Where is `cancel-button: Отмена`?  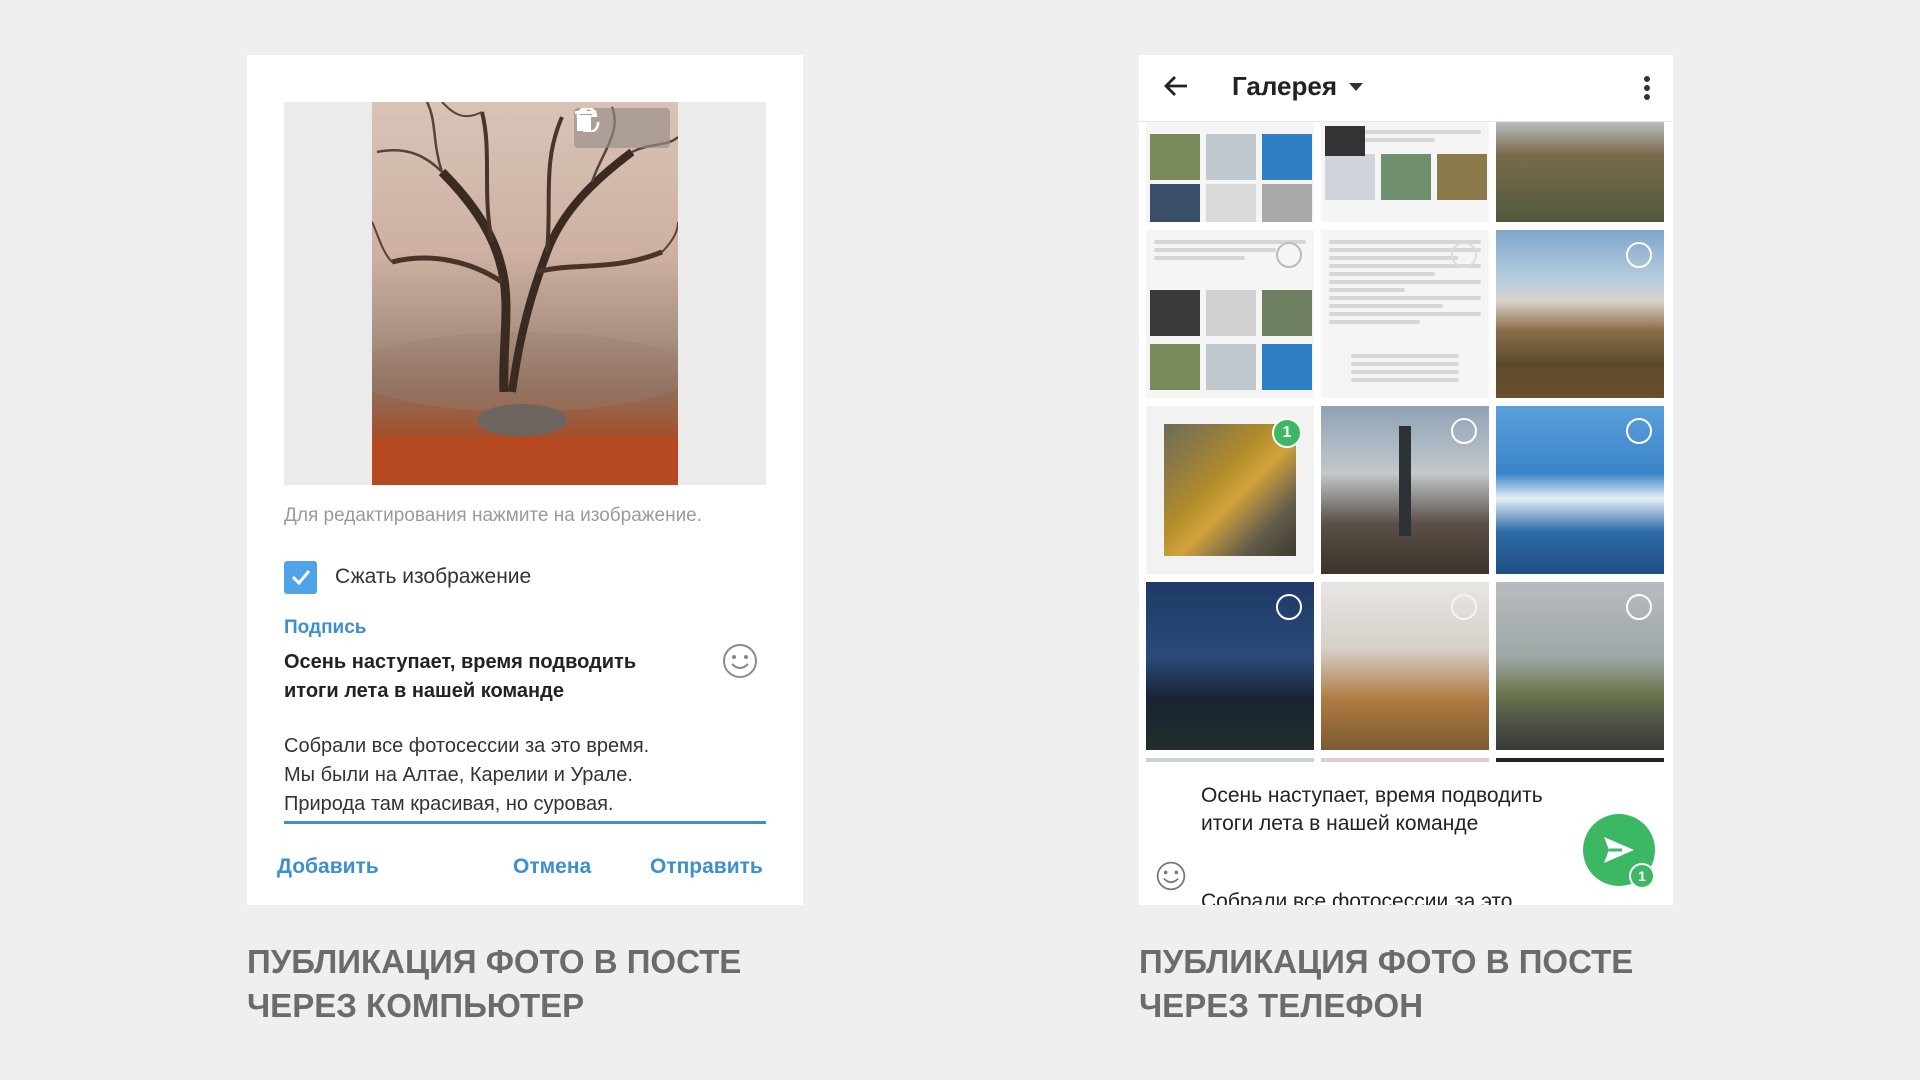
cancel-button: Отмена is located at coordinates (552, 867).